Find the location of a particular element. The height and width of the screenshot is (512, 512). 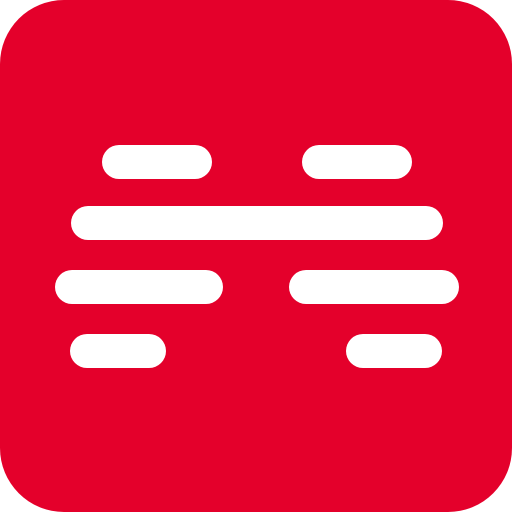

logo-bar-top-right is located at coordinates (357, 162).